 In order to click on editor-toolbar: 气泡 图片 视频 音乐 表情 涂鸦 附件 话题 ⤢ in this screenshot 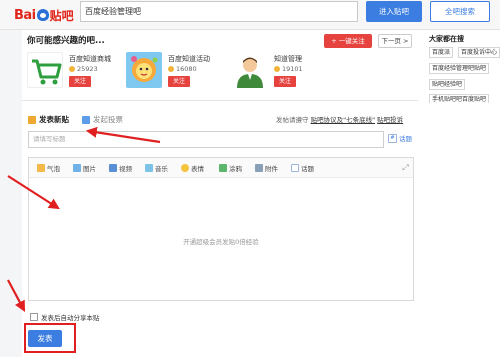, I will do `click(221, 168)`.